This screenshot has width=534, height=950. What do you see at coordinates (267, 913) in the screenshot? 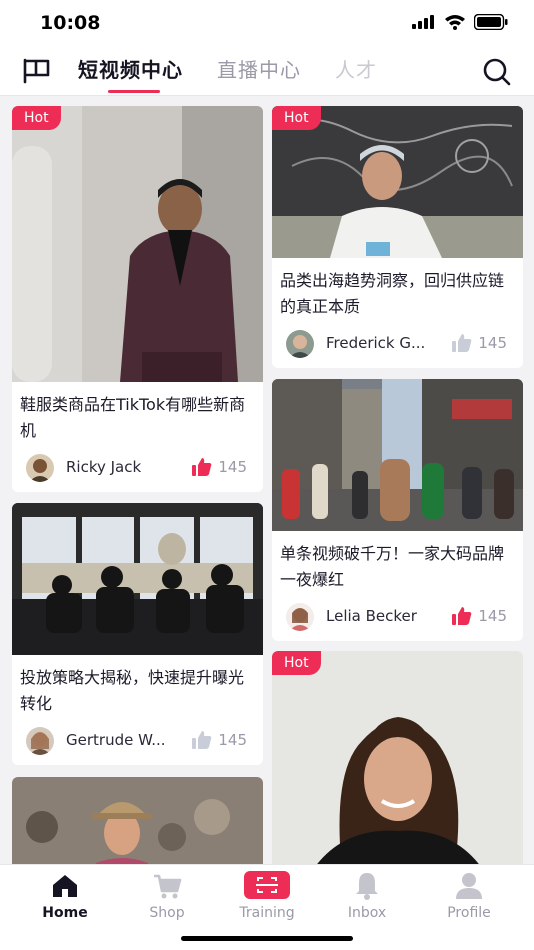
I see `nav-label: Training` at bounding box center [267, 913].